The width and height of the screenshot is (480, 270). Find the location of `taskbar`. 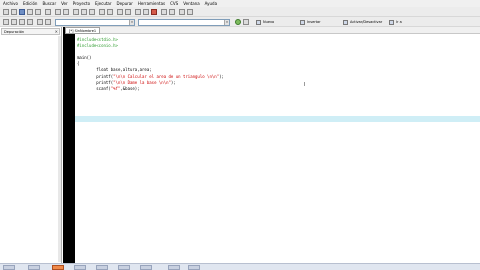

taskbar is located at coordinates (240, 266).